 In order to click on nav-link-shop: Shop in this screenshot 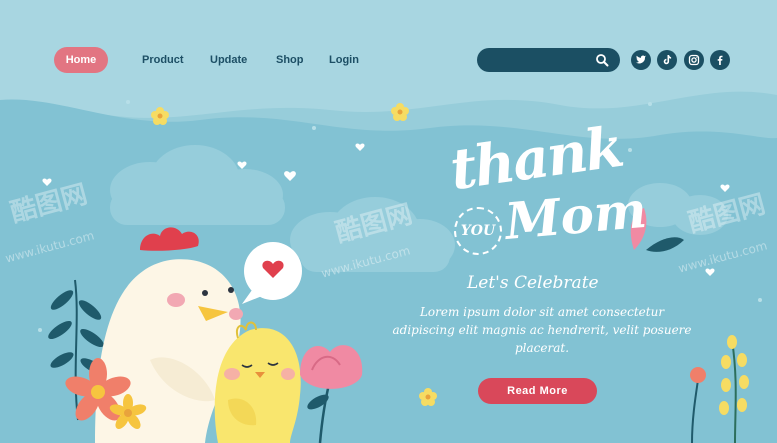, I will do `click(290, 60)`.